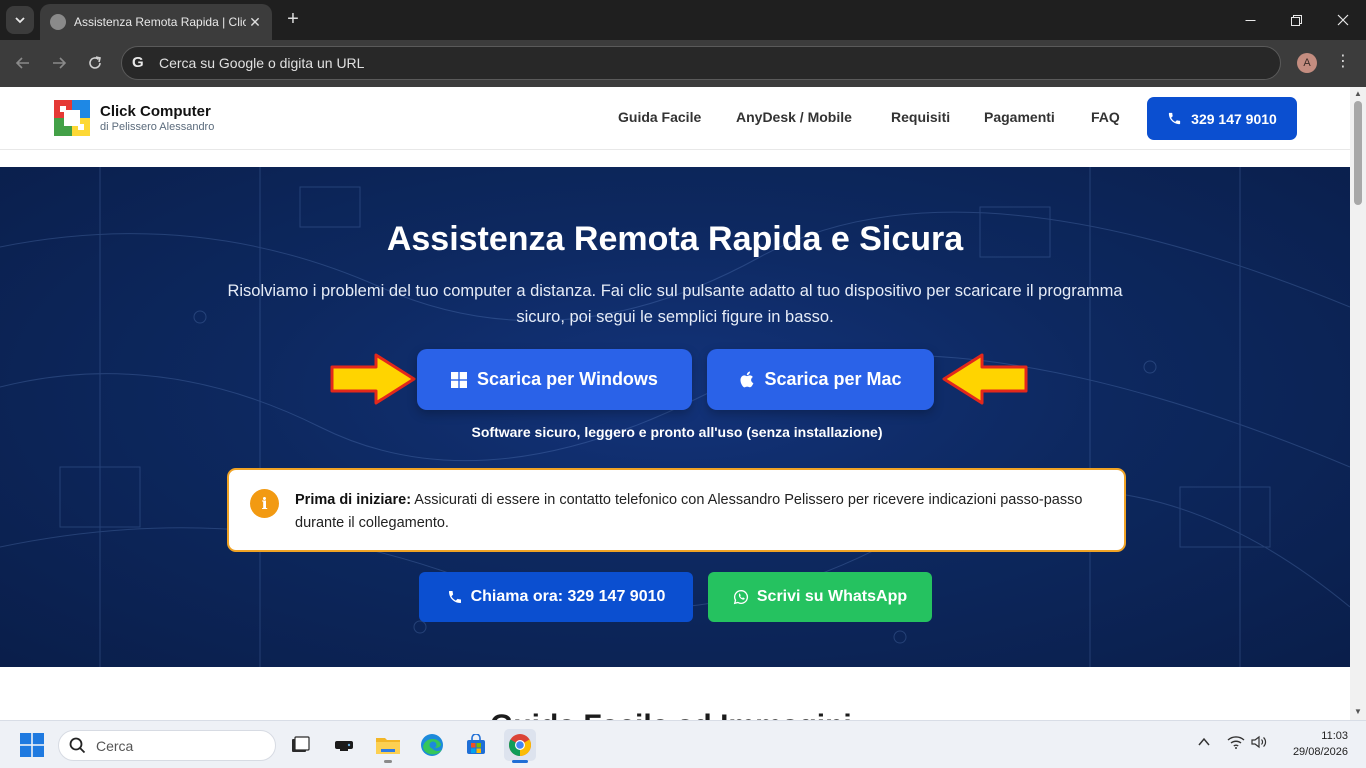 The image size is (1366, 768). What do you see at coordinates (1316, 744) in the screenshot?
I see `system-clock: 11:03 29/08/2026` at bounding box center [1316, 744].